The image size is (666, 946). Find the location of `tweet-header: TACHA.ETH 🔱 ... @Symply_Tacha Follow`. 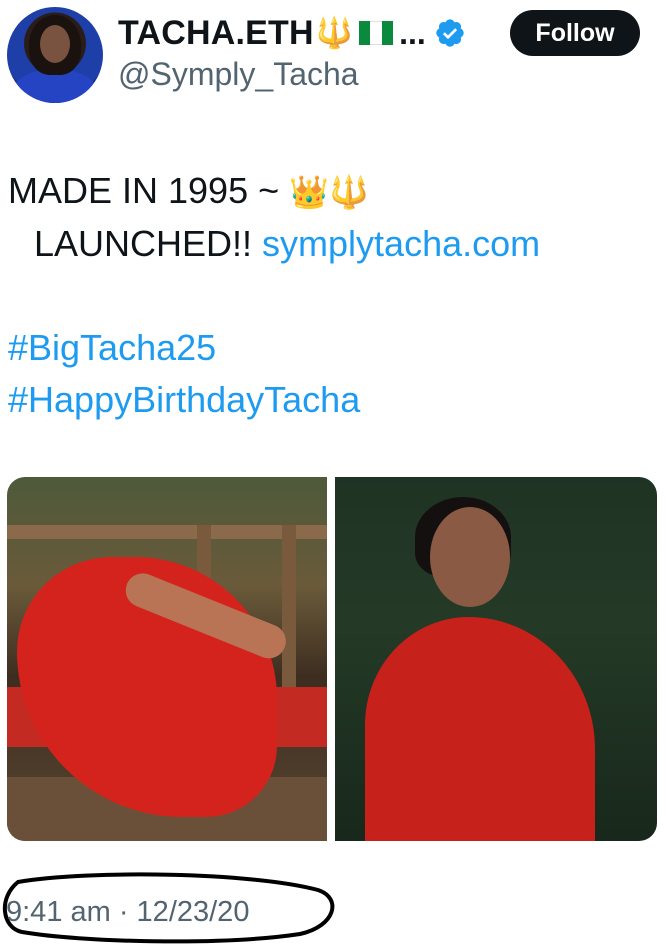

tweet-header: TACHA.ETH 🔱 ... @Symply_Tacha Follow is located at coordinates (333, 55).